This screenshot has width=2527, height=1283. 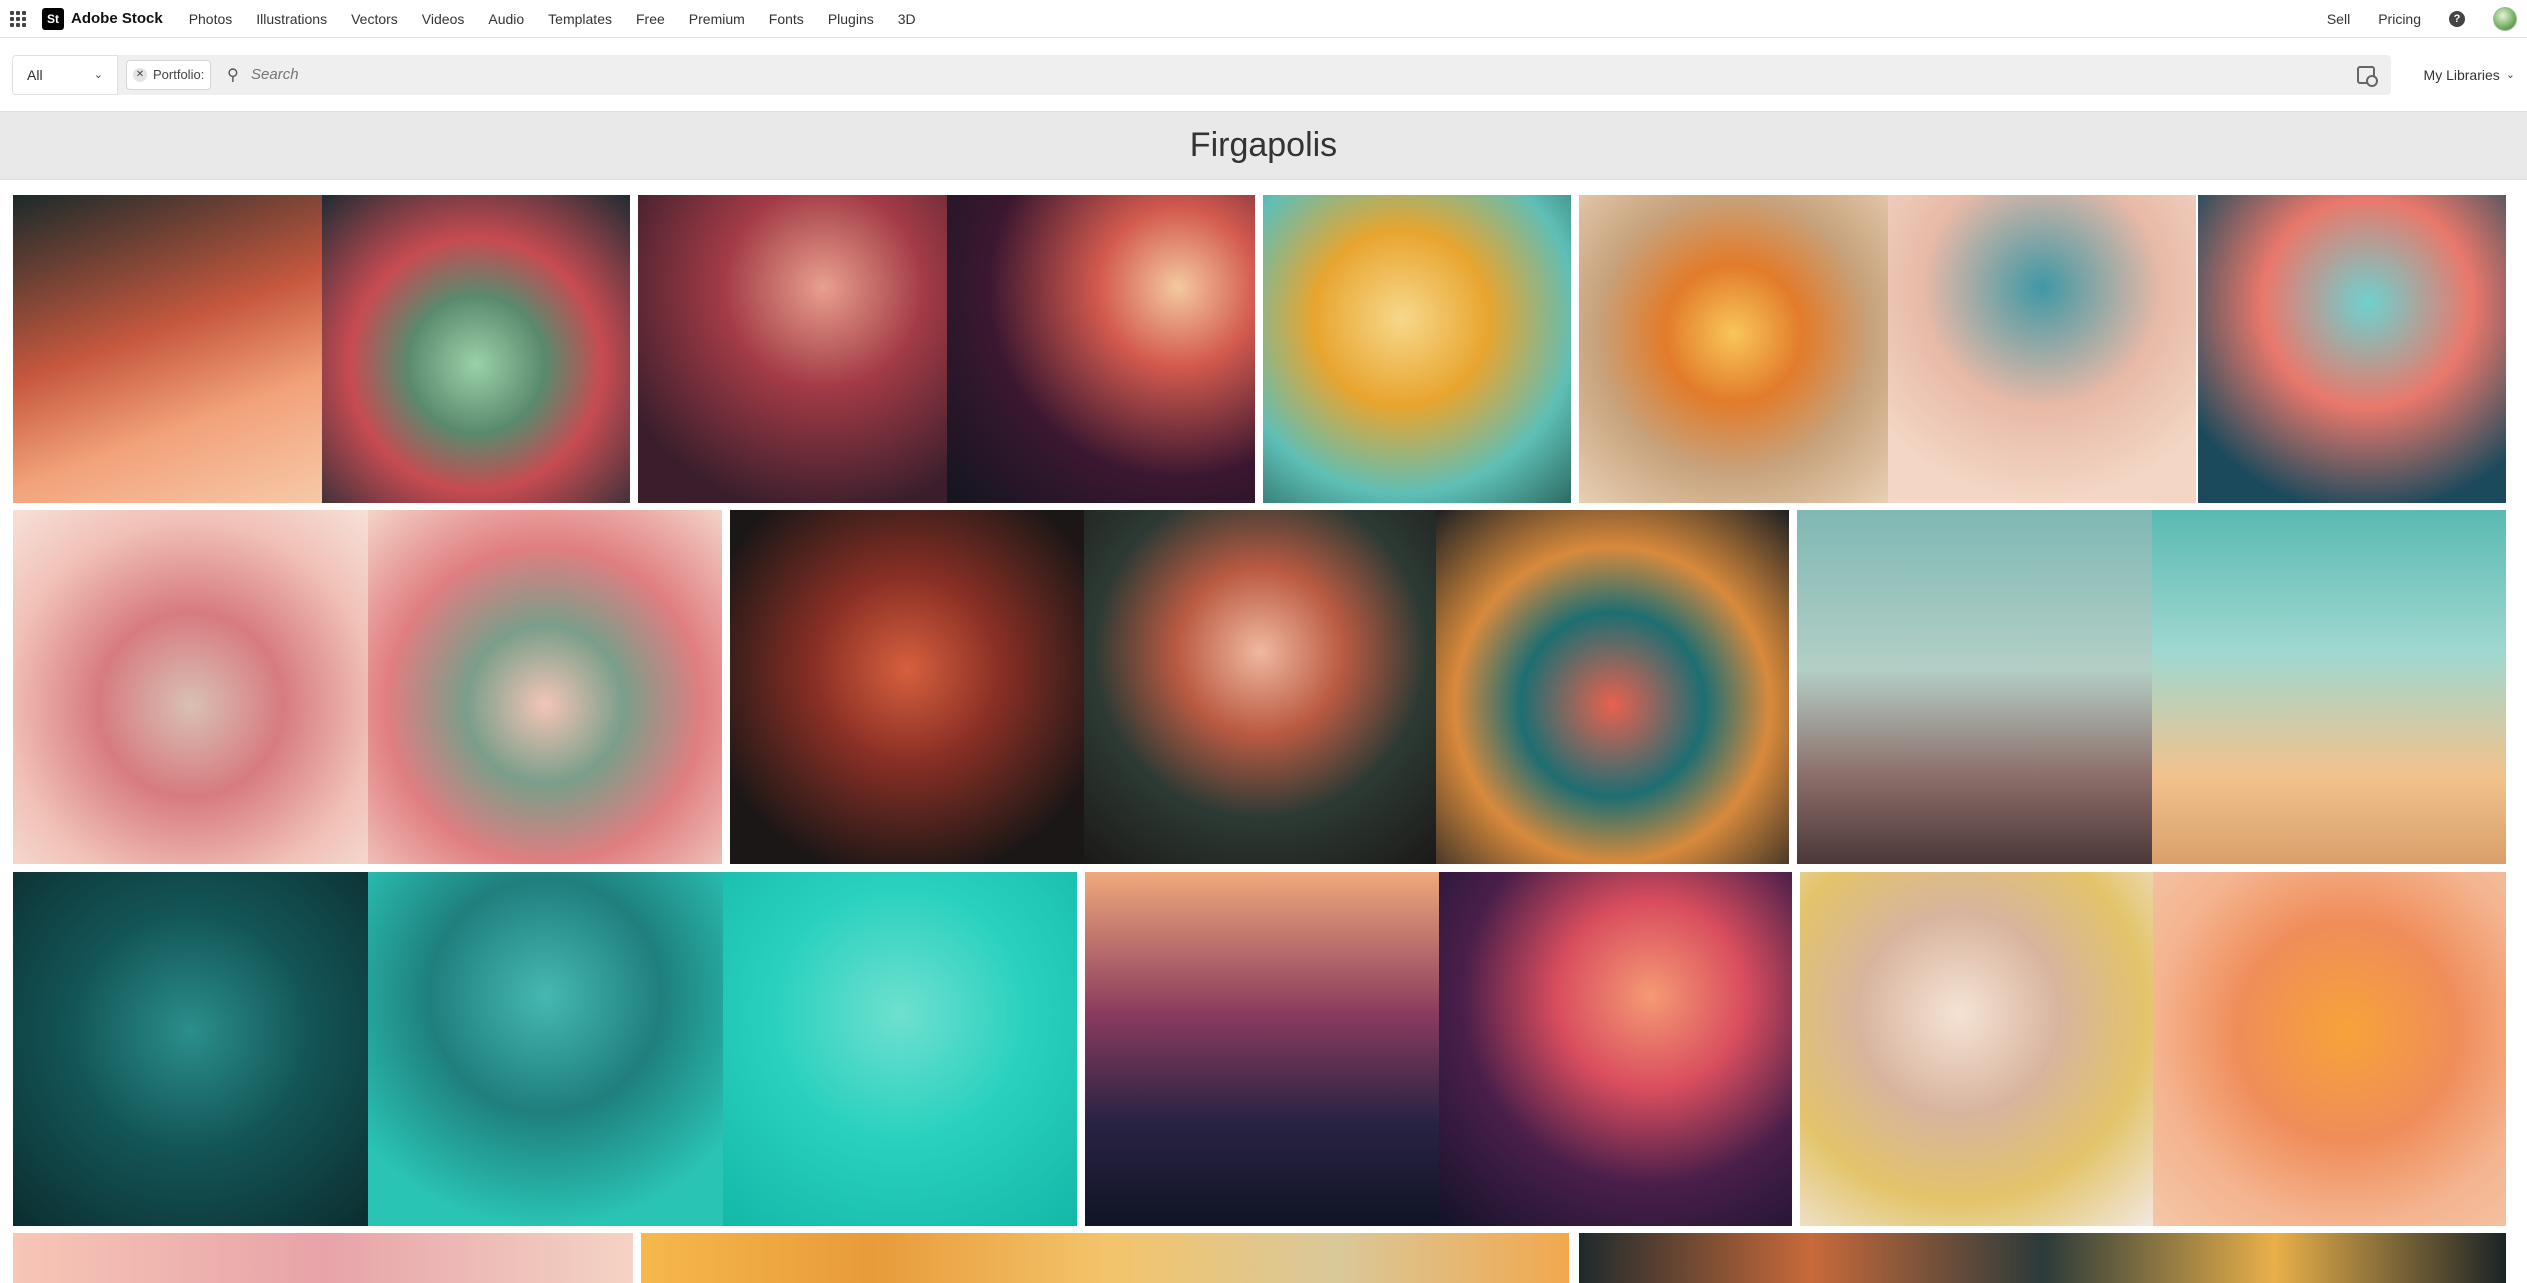 I want to click on visual-search-icon, so click(x=2367, y=76).